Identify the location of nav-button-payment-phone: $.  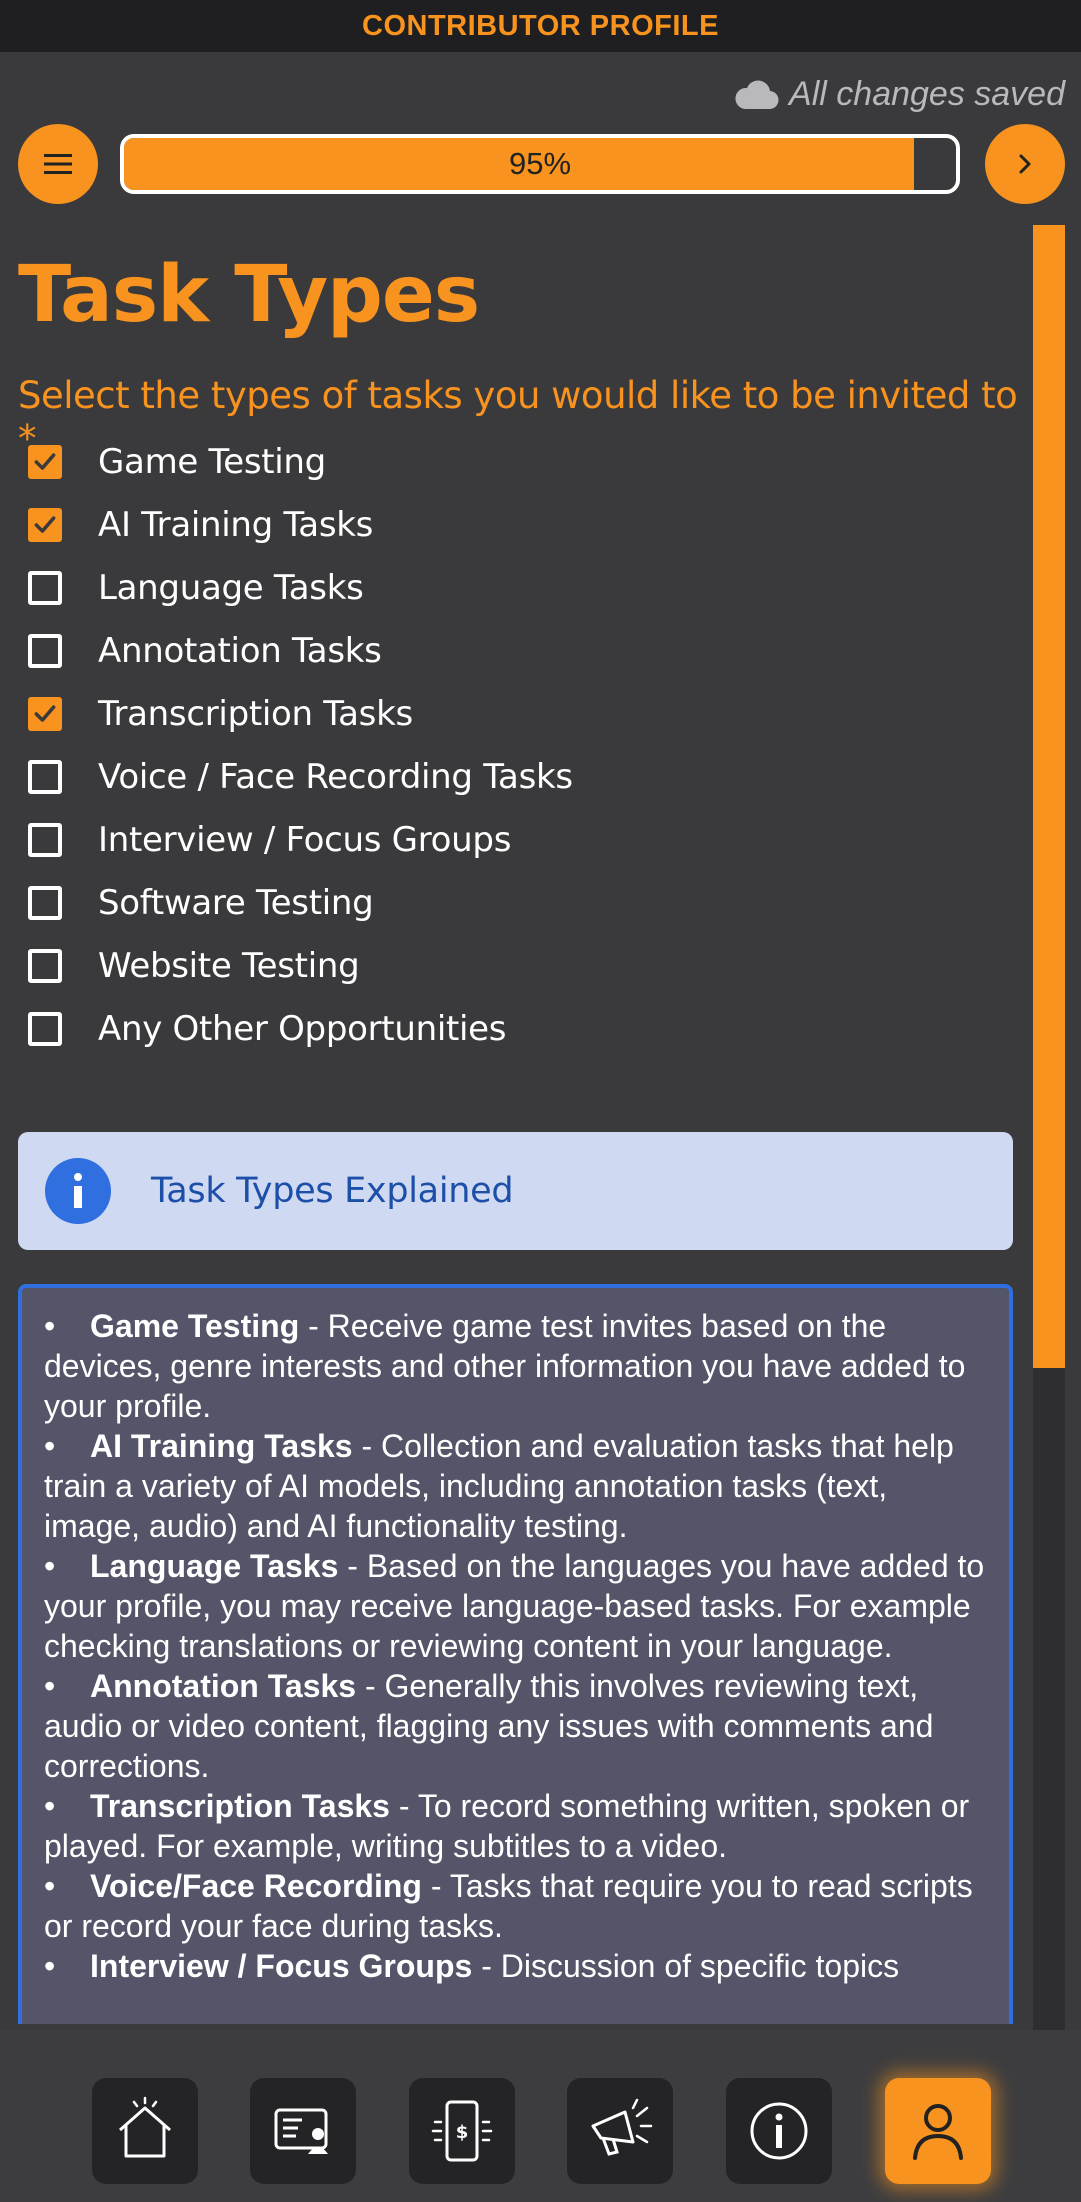
(462, 2131).